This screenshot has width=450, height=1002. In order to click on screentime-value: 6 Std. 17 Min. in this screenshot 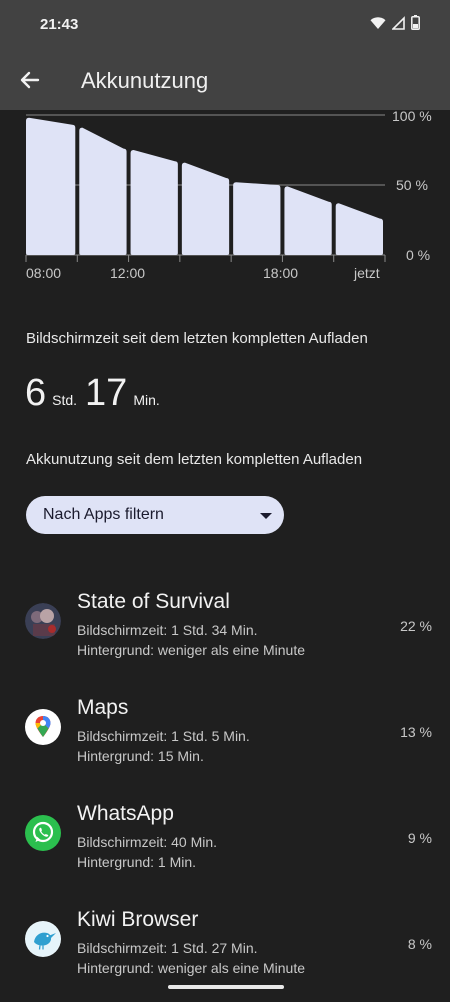, I will do `click(96, 393)`.